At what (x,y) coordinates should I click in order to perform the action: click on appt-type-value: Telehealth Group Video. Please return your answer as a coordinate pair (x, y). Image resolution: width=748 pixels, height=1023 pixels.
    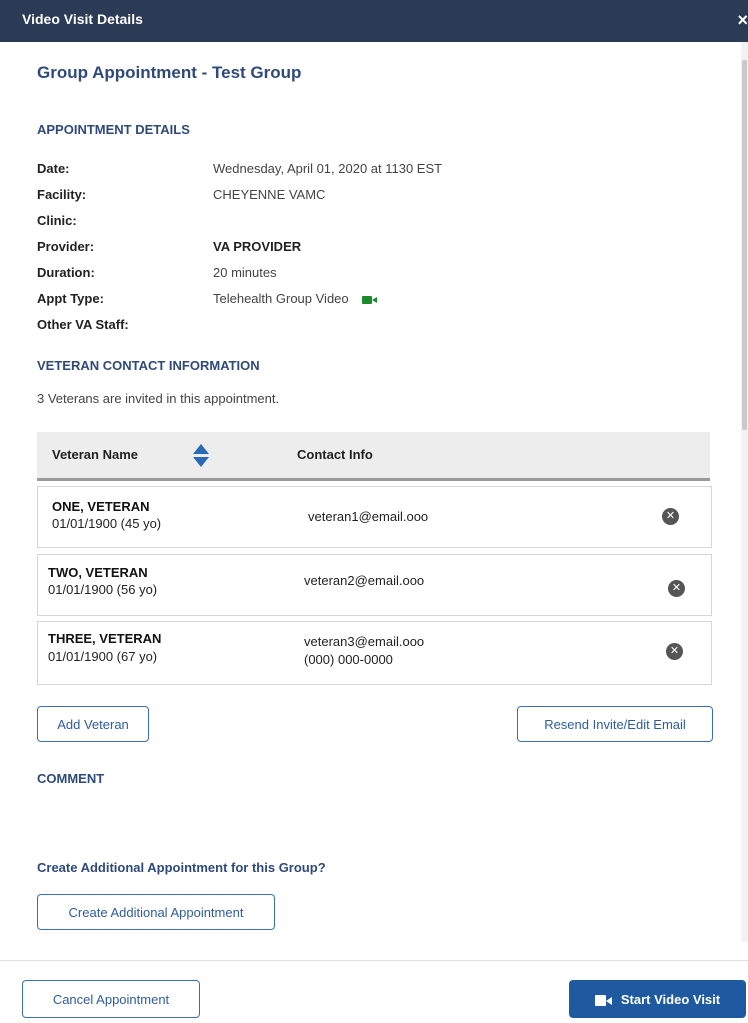
    Looking at the image, I should click on (281, 298).